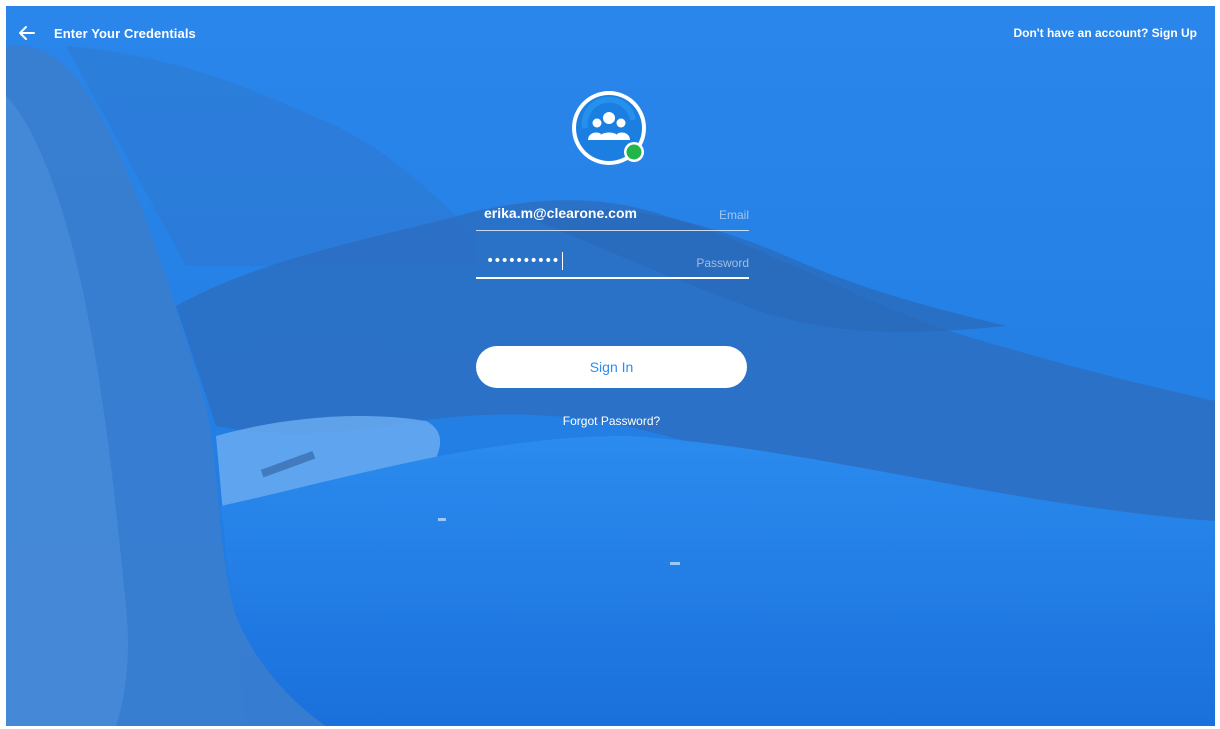 The image size is (1220, 729). Describe the element at coordinates (125, 33) in the screenshot. I see `page-title: Enter Your Credentials` at that location.